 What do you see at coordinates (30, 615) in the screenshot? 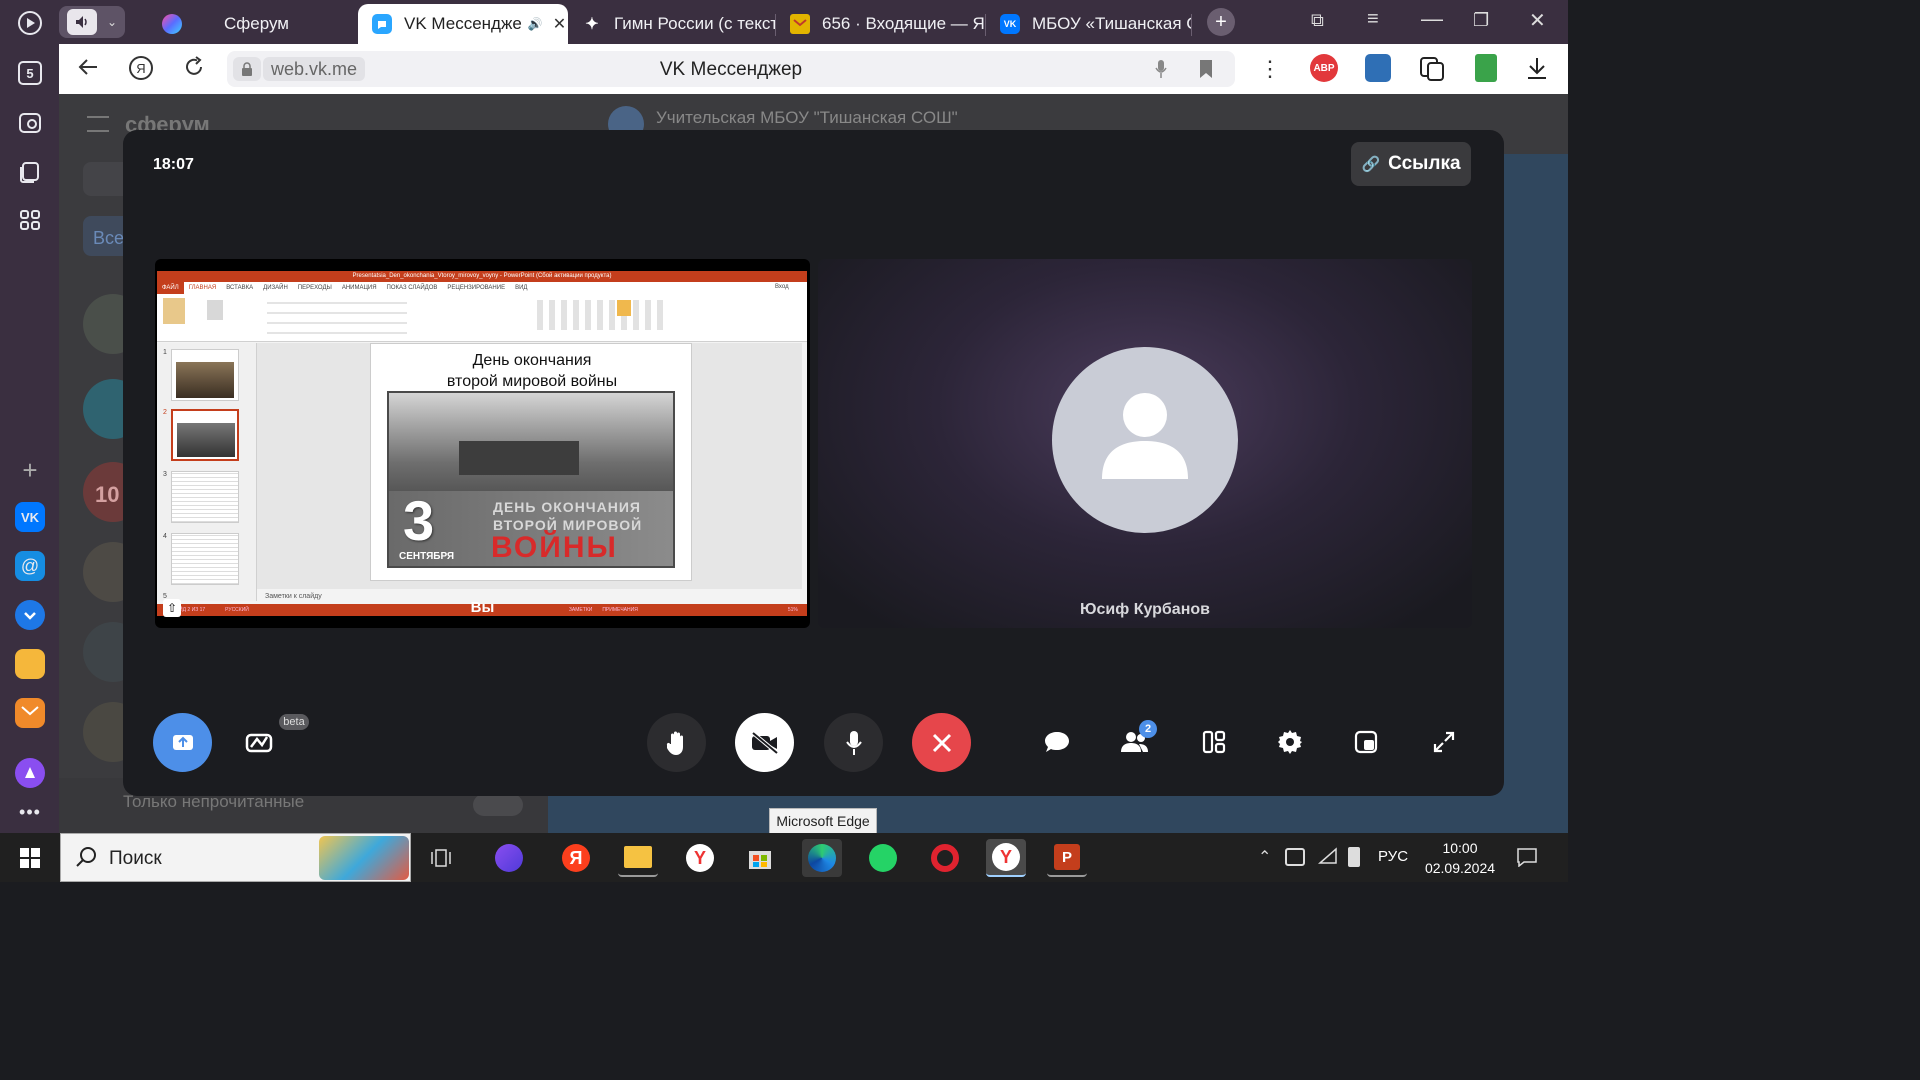
I see `messenger-panel-icon` at bounding box center [30, 615].